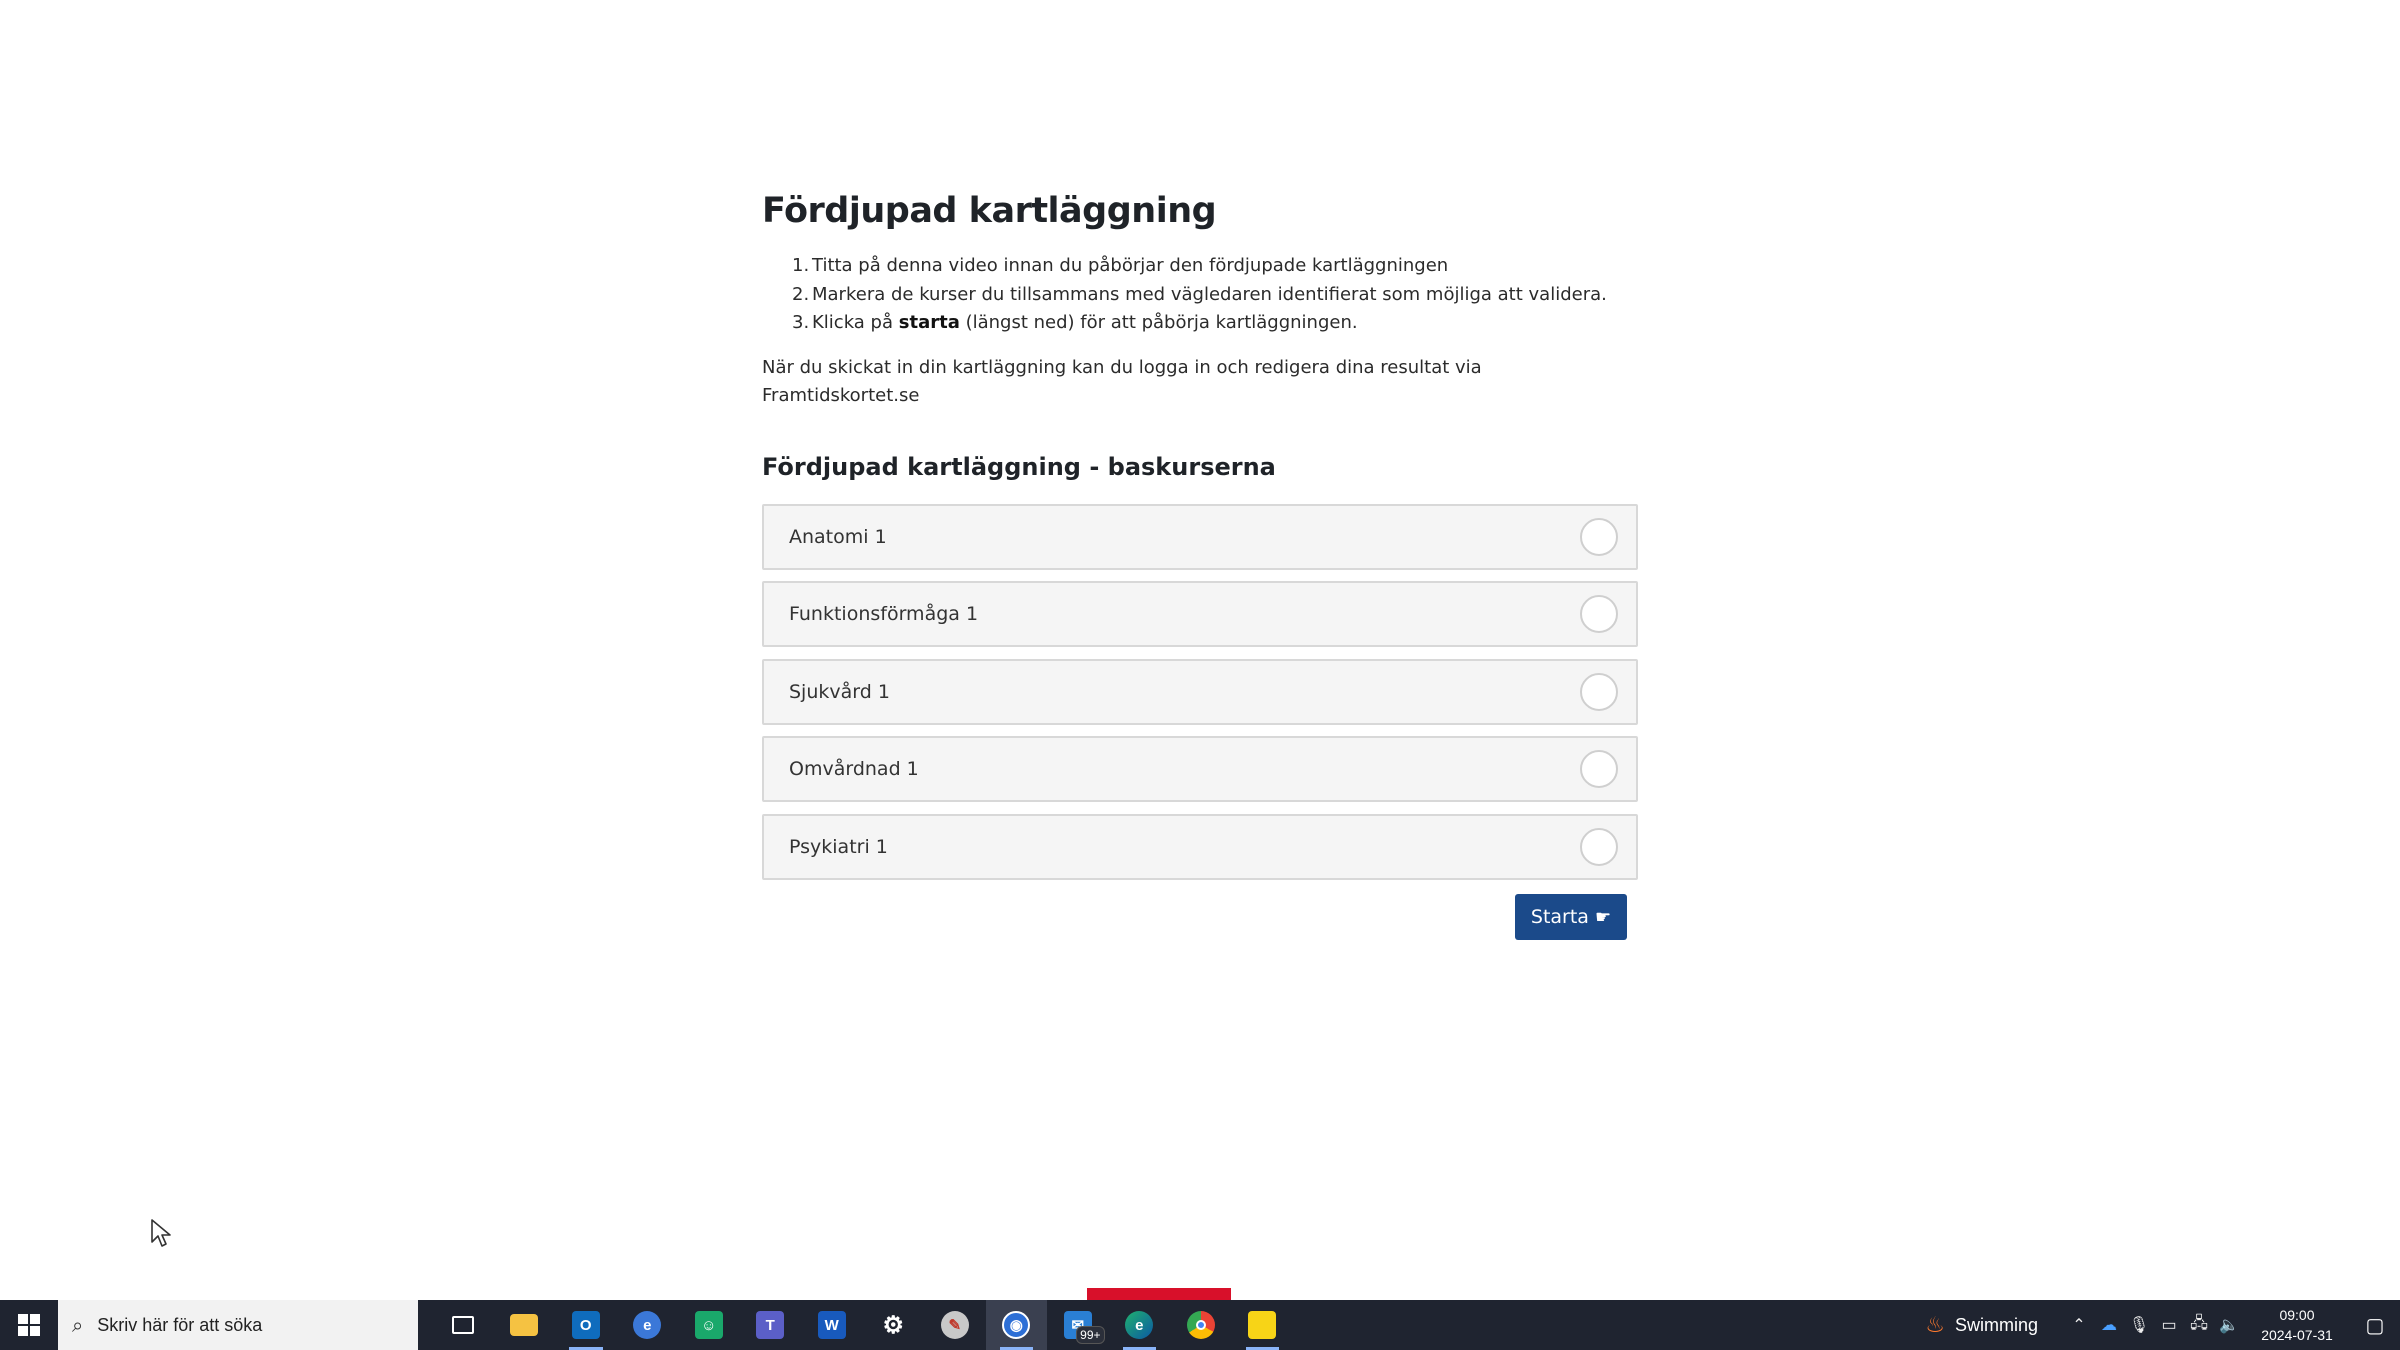 The width and height of the screenshot is (2400, 1350). I want to click on battery-icon: ▭, so click(2169, 1325).